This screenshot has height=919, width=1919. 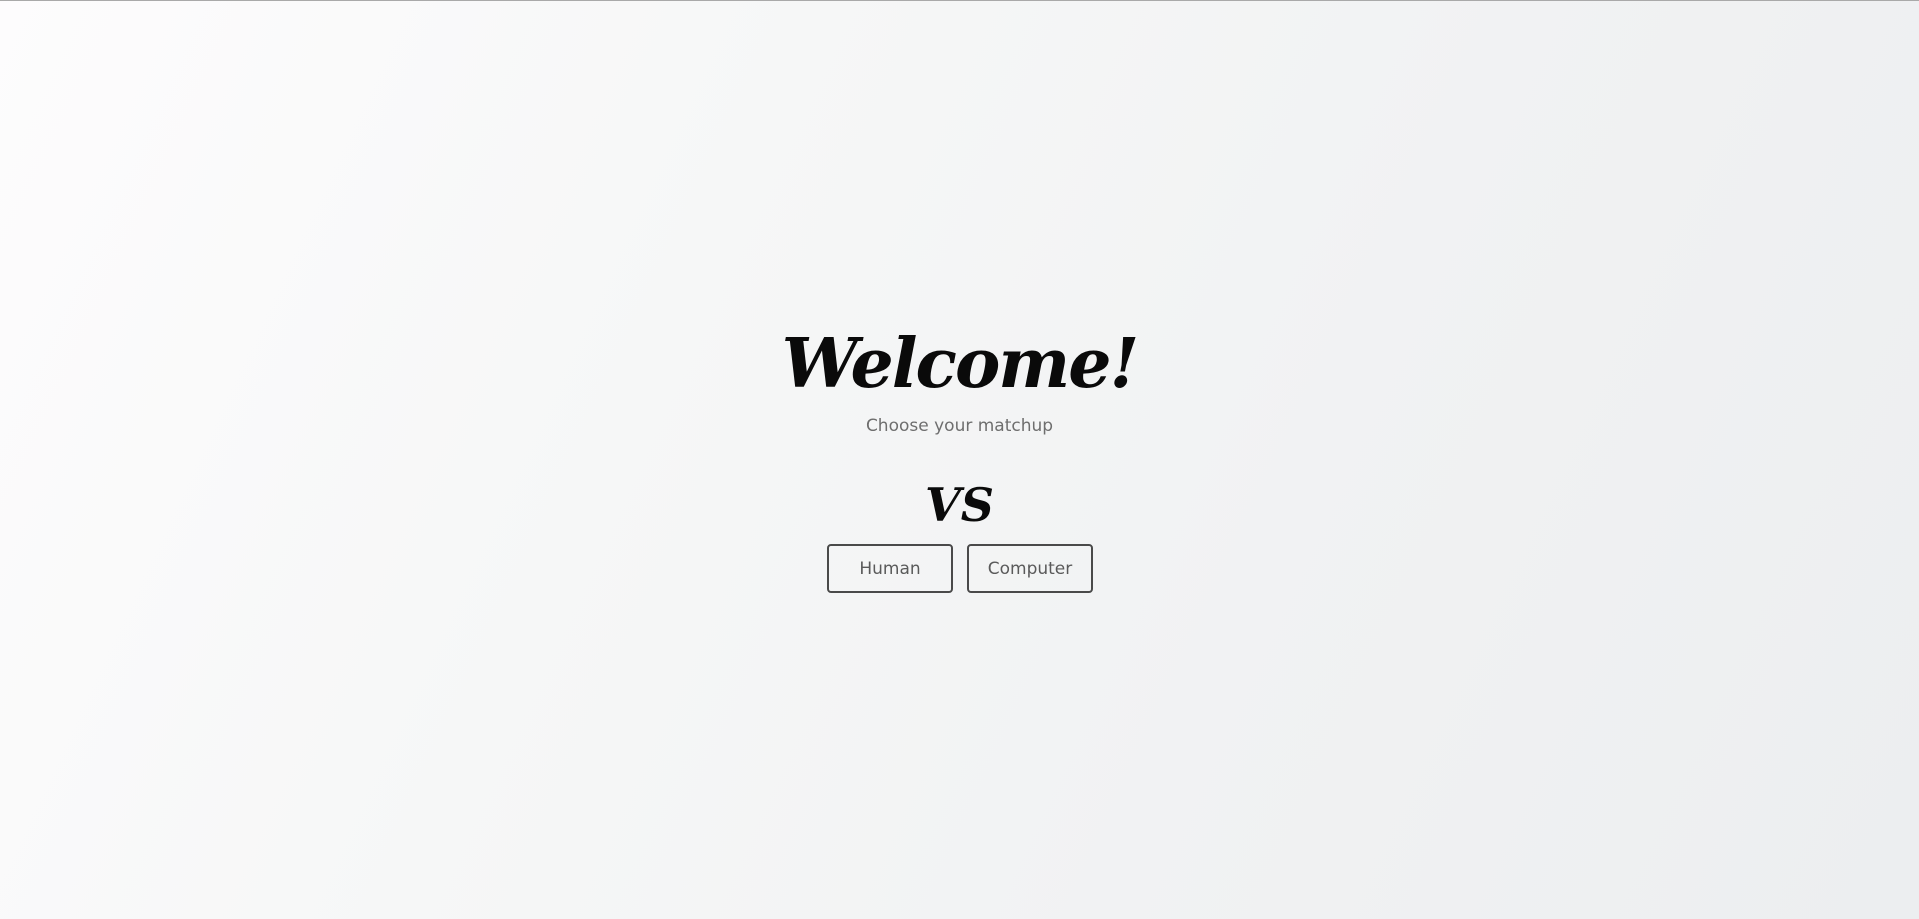 I want to click on computer-button: Computer, so click(x=1030, y=568).